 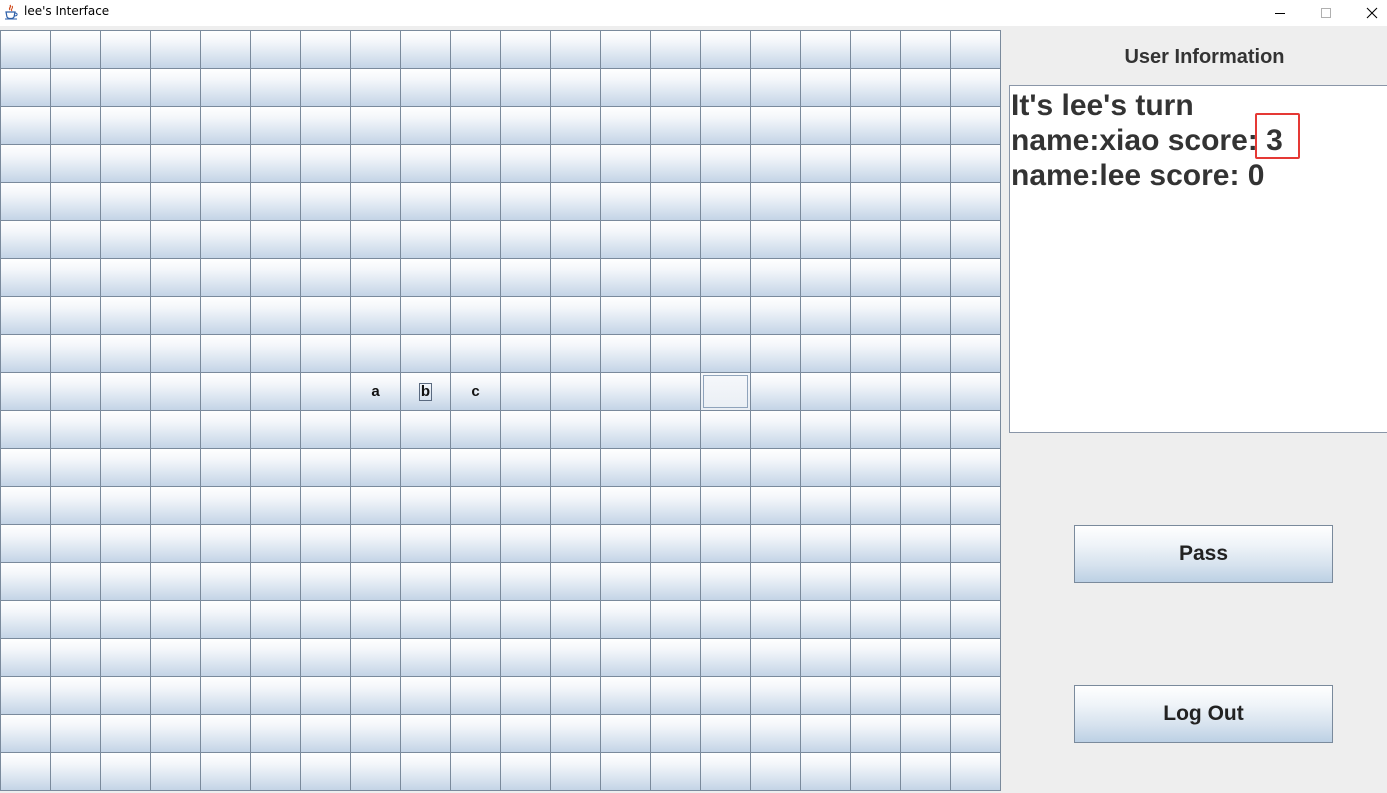 What do you see at coordinates (1203, 554) in the screenshot?
I see `pass-button: Pass` at bounding box center [1203, 554].